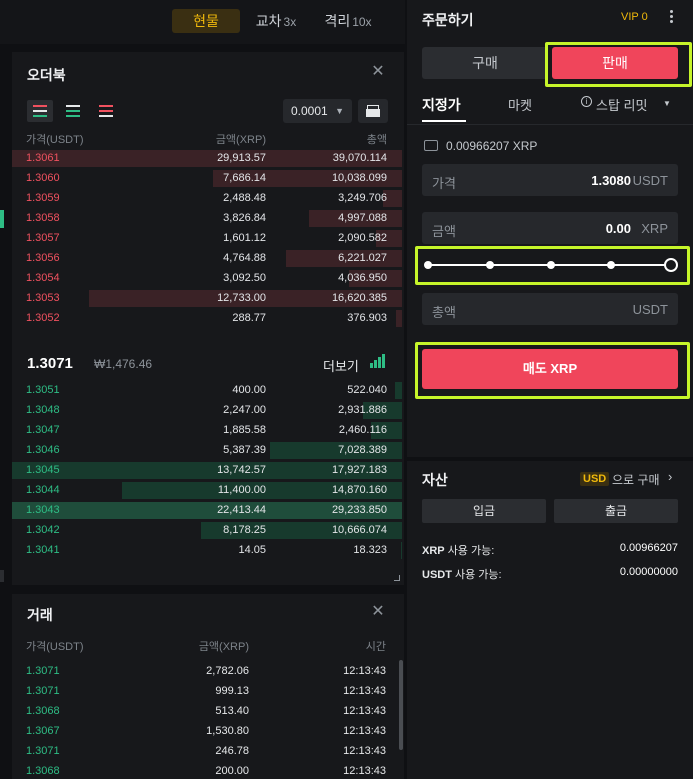 The image size is (693, 779). Describe the element at coordinates (208, 158) in the screenshot. I see `ask-row: 1.3061 29,913.57 39,070.114` at that location.